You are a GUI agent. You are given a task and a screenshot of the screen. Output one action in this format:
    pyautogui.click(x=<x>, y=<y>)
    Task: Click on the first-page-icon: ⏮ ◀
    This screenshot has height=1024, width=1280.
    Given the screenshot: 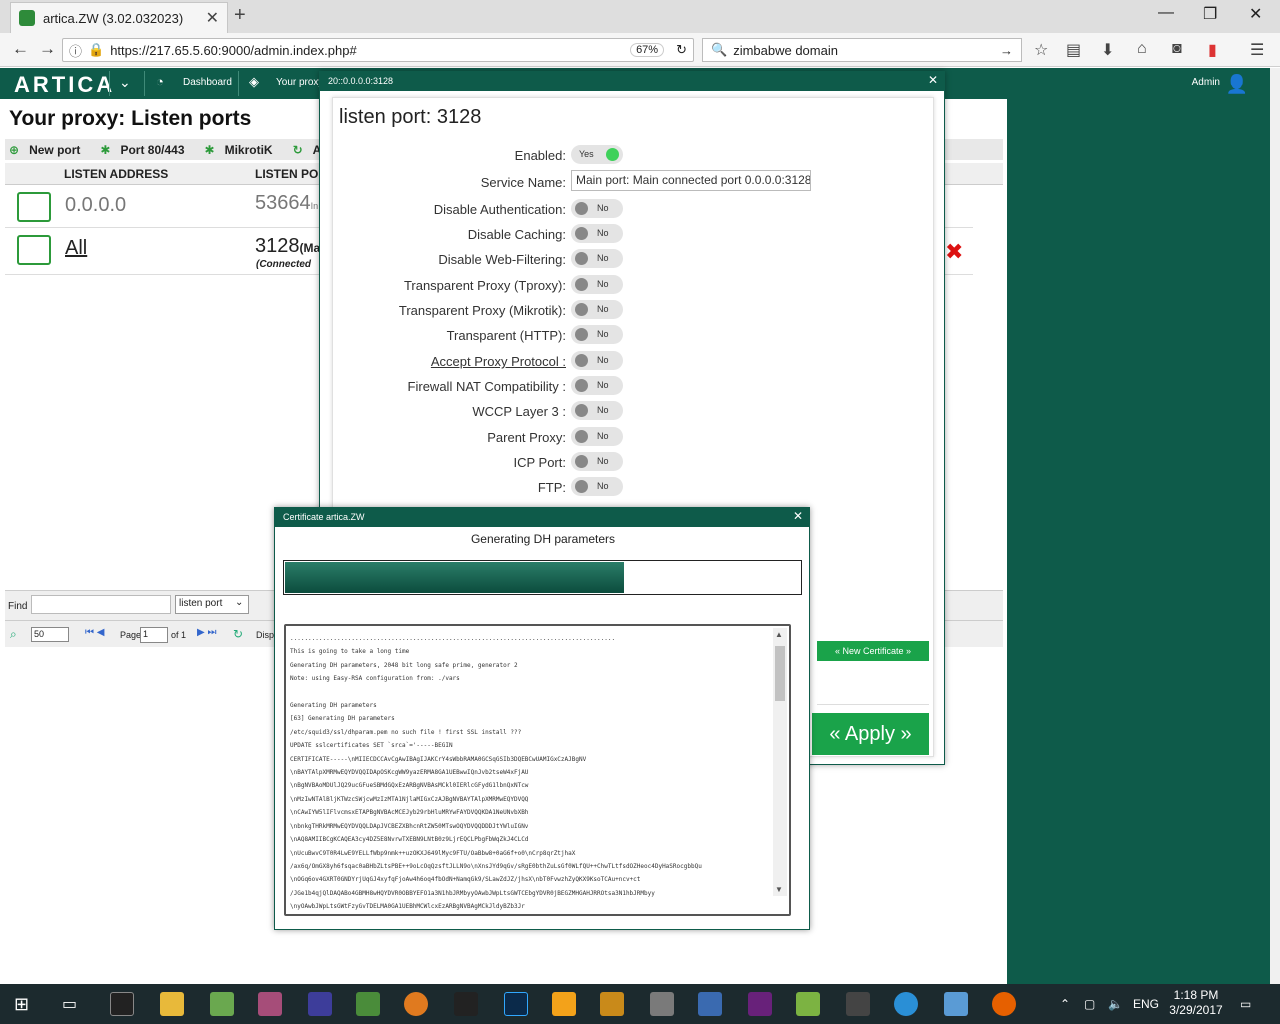 What is the action you would take?
    pyautogui.click(x=94, y=632)
    